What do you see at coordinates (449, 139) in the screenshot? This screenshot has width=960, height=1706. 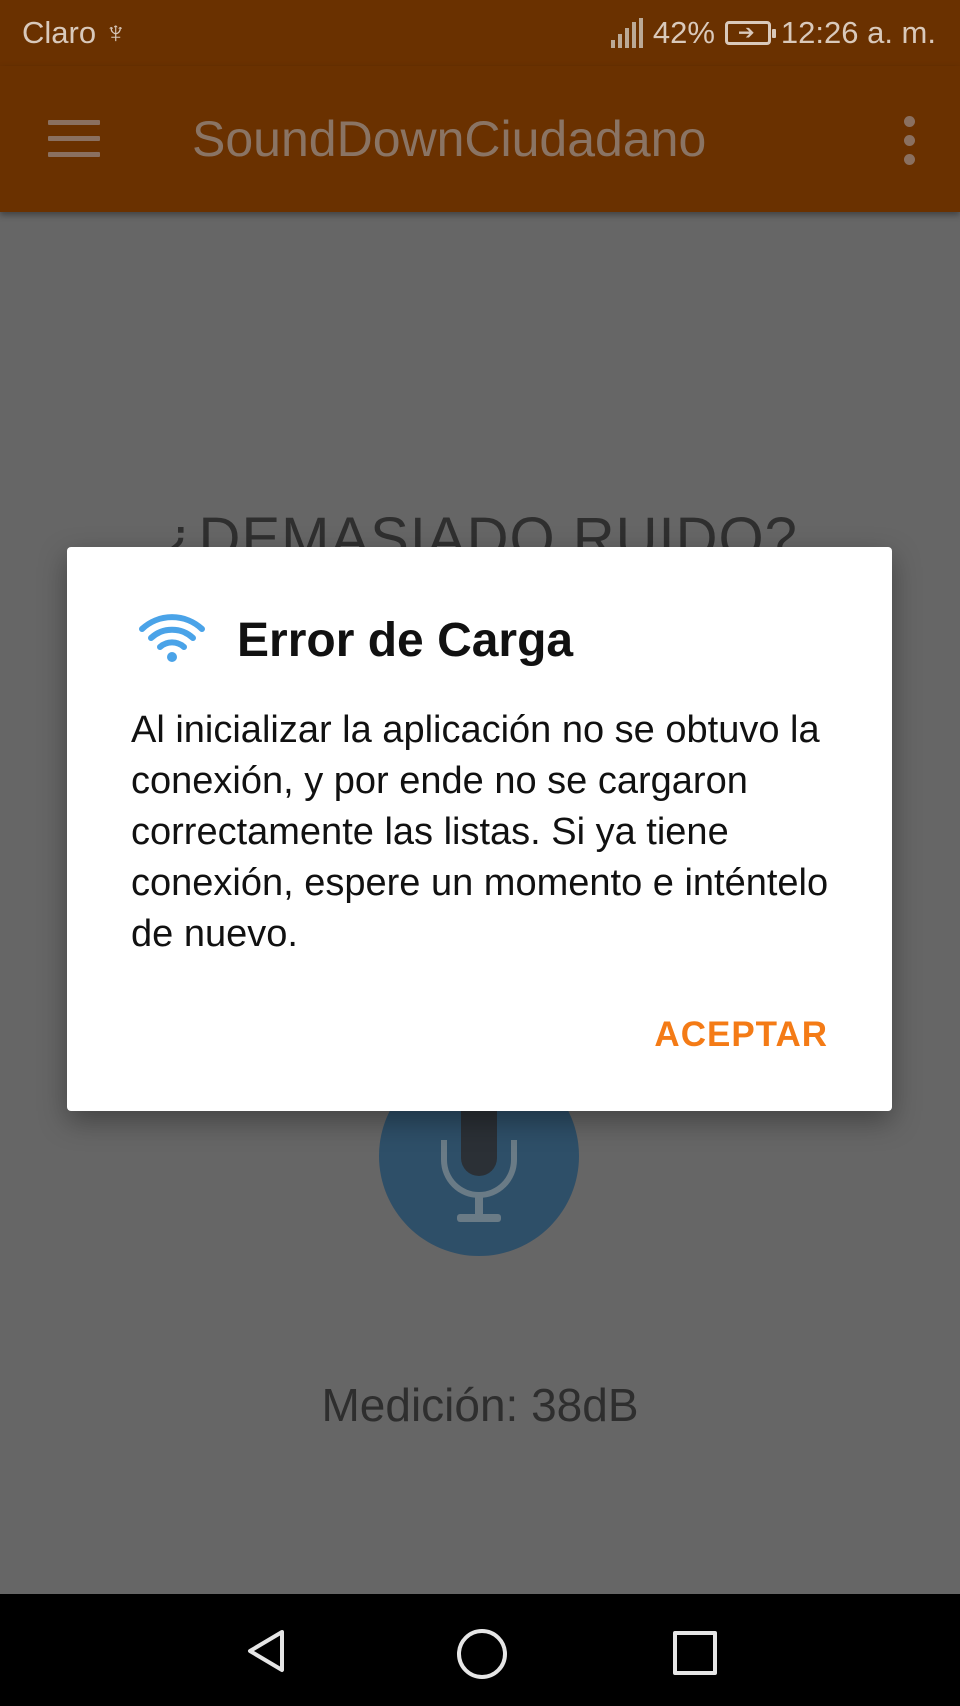 I see `app-title: SoundDownCiudadano` at bounding box center [449, 139].